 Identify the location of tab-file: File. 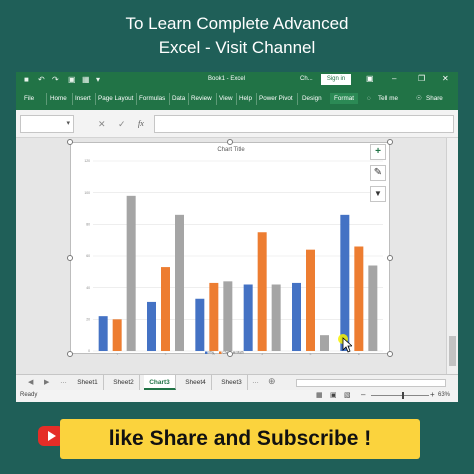
(29, 98).